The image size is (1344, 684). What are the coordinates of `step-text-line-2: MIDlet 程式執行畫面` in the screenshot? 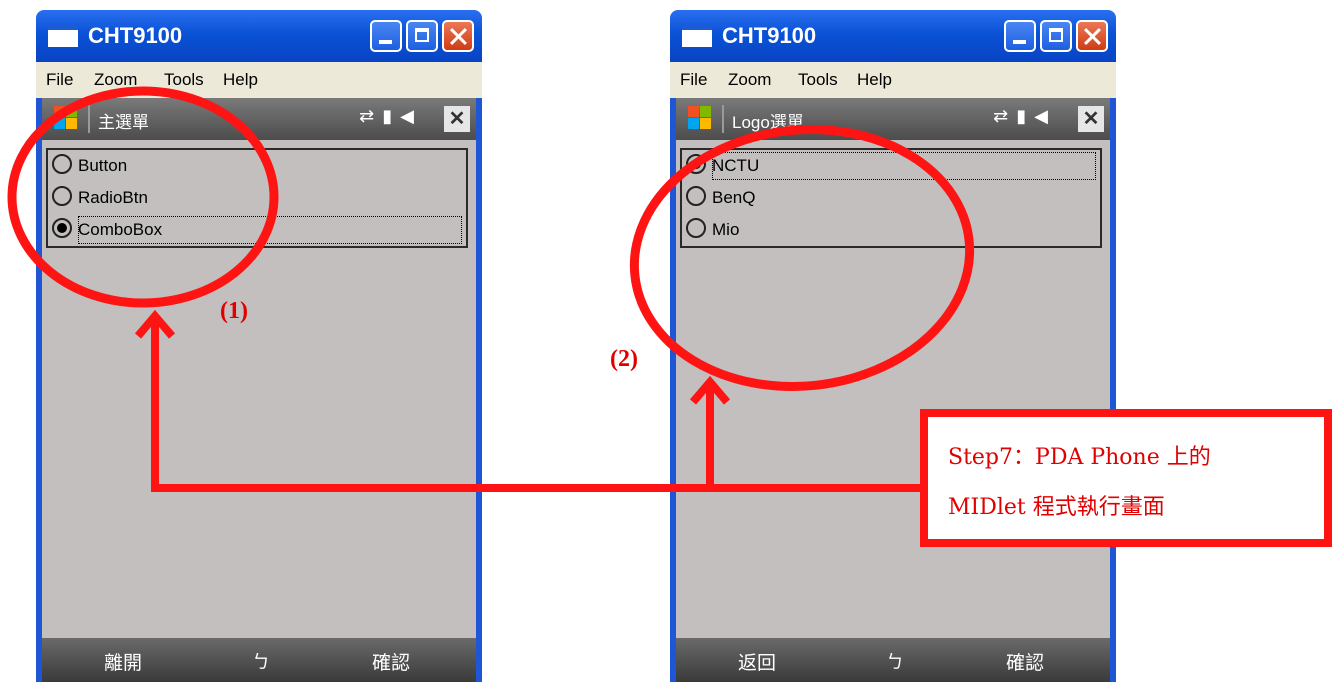 It's located at (1056, 507).